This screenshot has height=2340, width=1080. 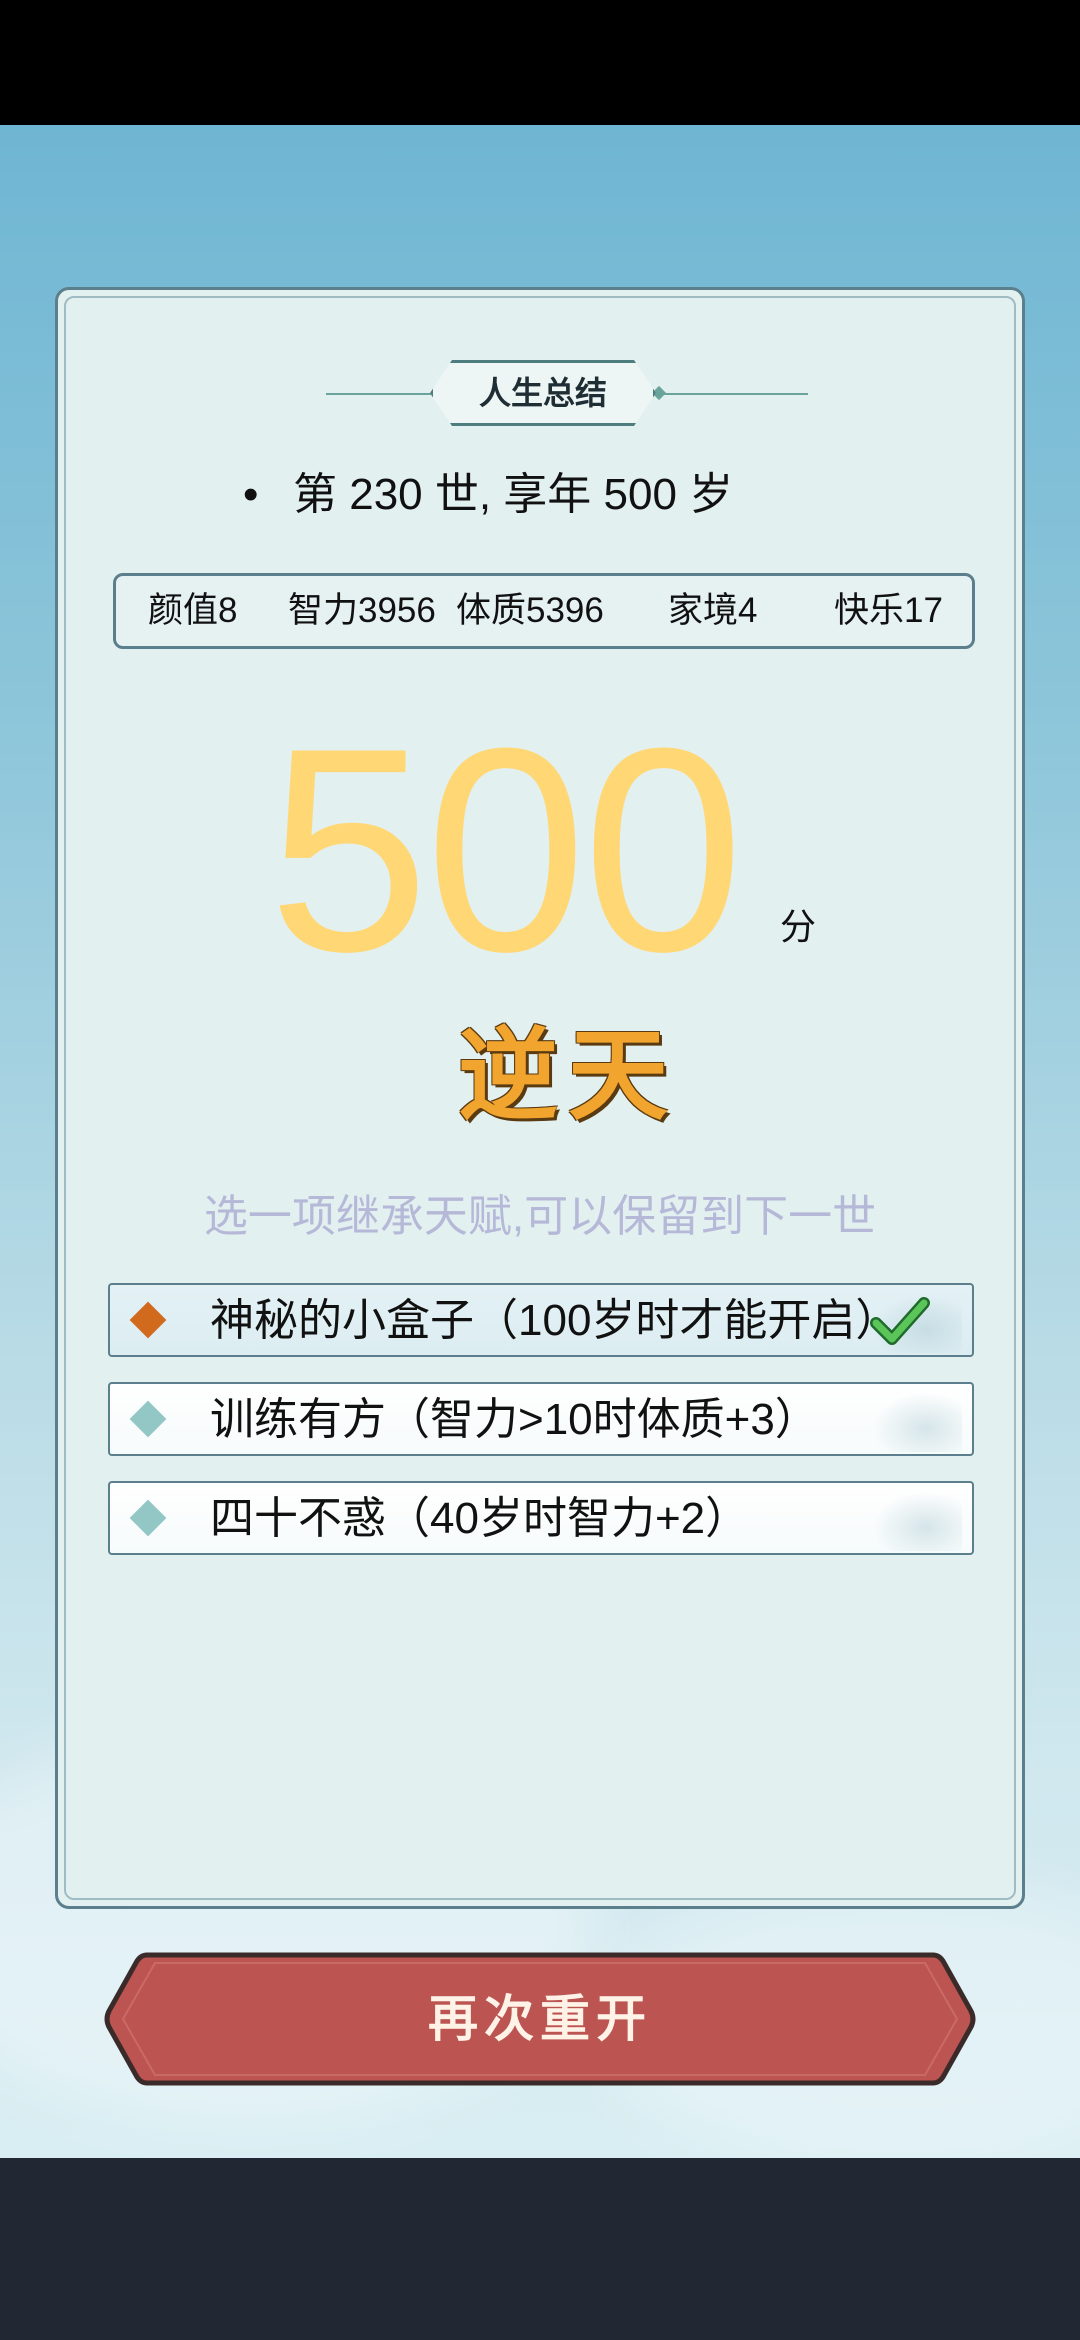 I want to click on title-divider-right, so click(x=733, y=394).